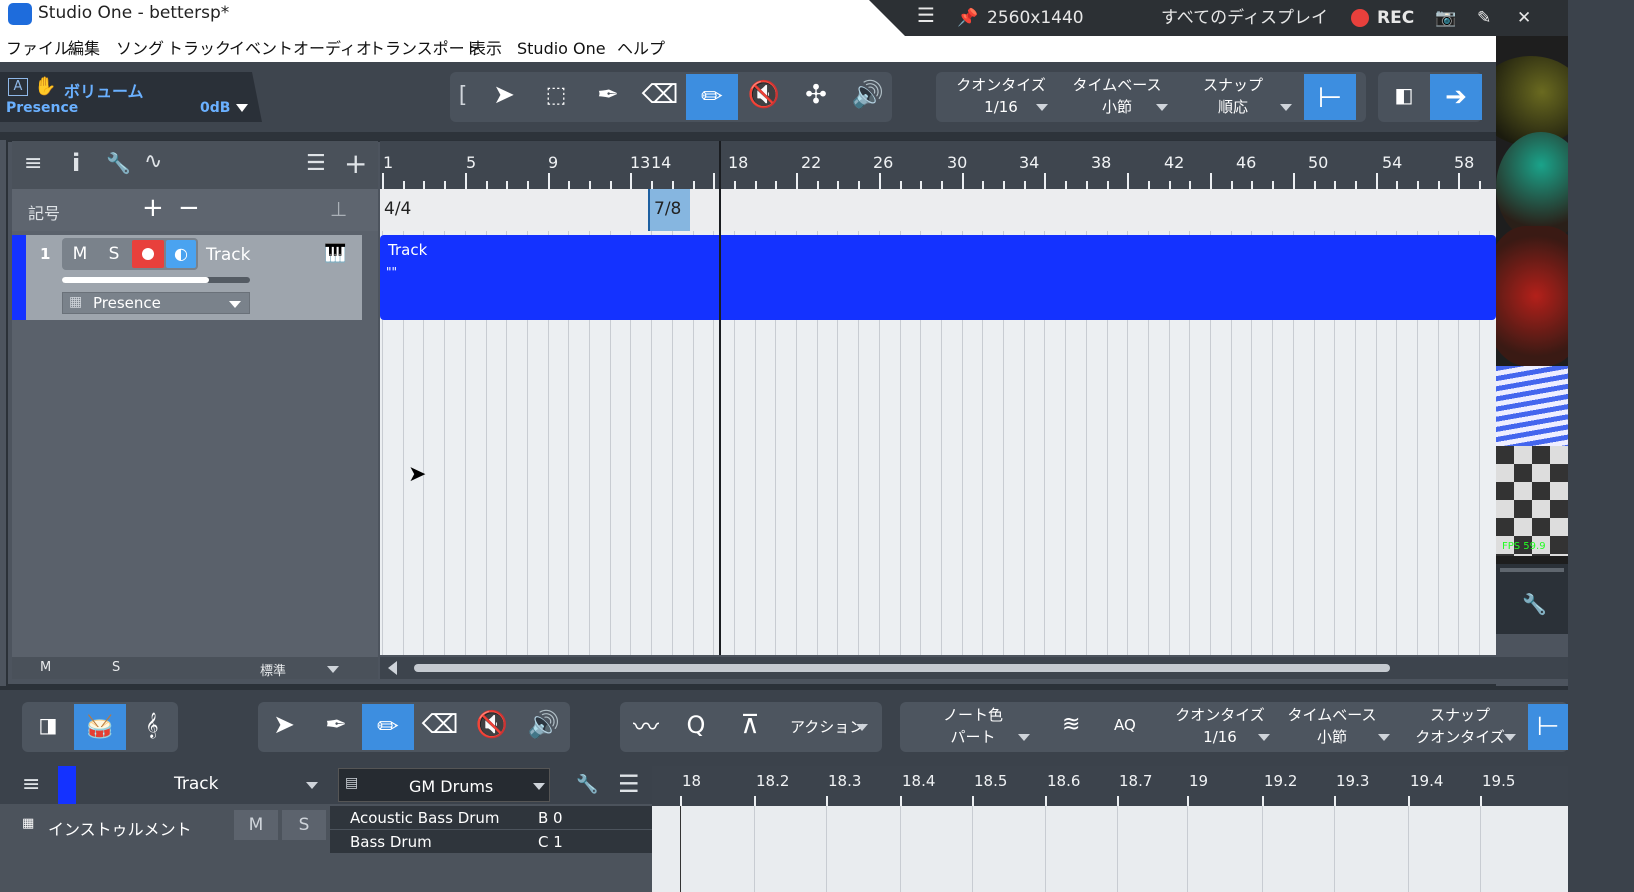 The image size is (1634, 892). What do you see at coordinates (561, 49) in the screenshot?
I see `menu-studio-one: Studio One` at bounding box center [561, 49].